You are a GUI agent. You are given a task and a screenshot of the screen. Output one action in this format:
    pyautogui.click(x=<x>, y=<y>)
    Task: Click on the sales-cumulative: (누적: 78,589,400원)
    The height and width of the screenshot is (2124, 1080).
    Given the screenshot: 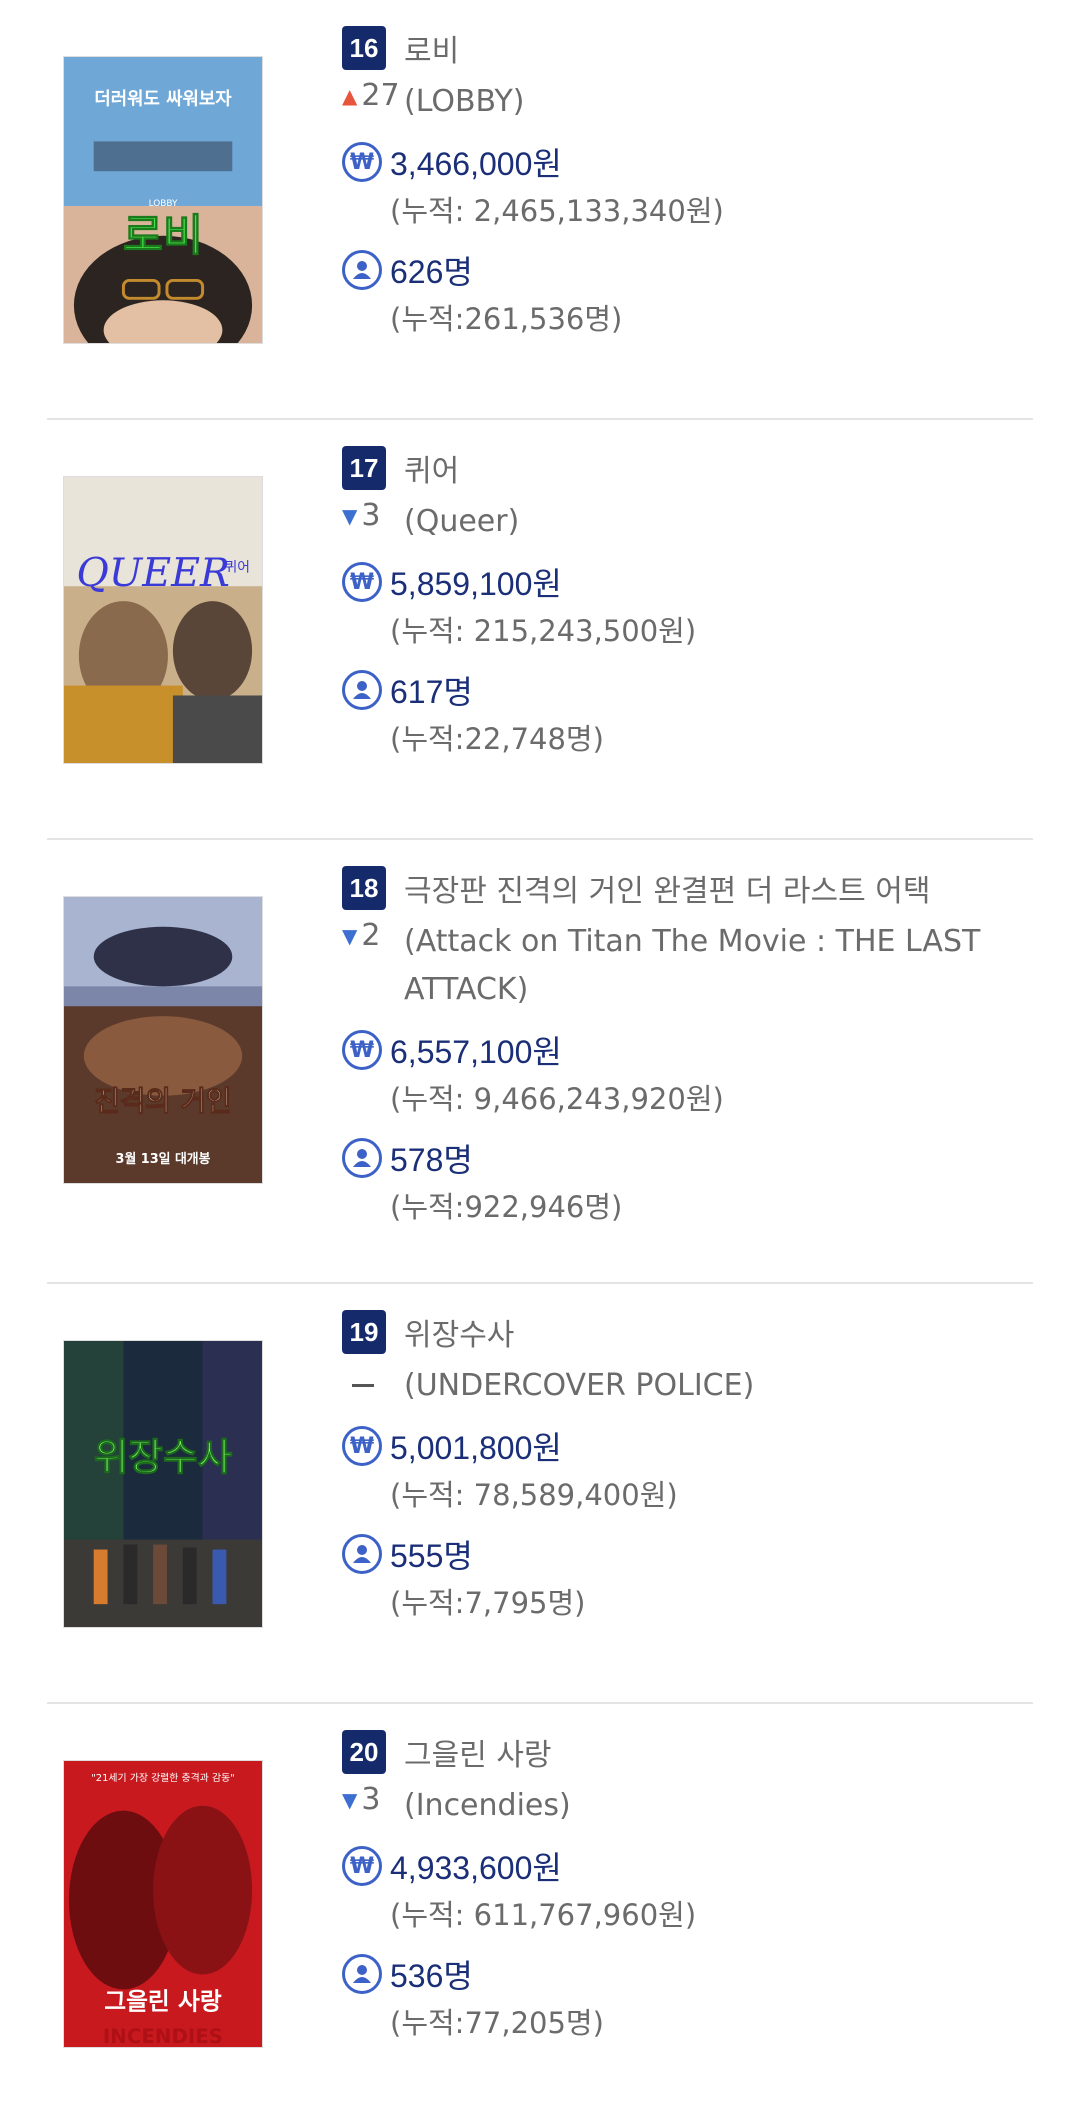 What is the action you would take?
    pyautogui.click(x=534, y=1495)
    